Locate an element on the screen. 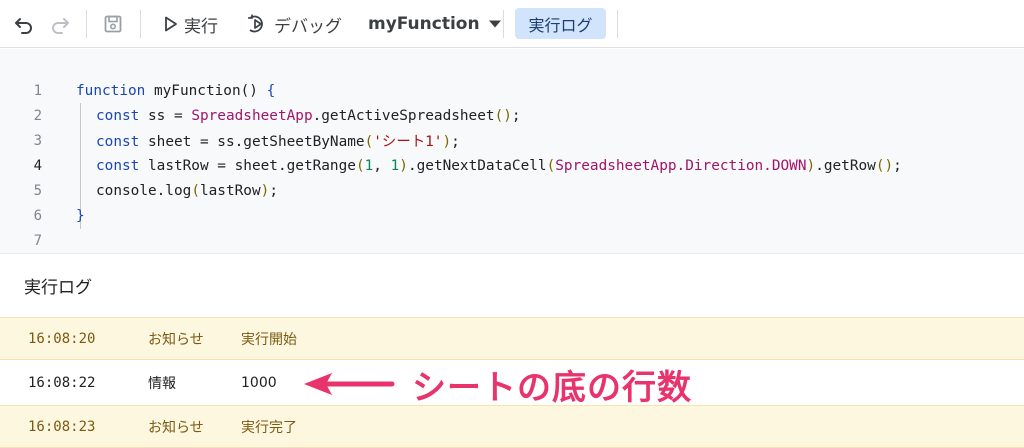  code-text: console.log(lastRow); is located at coordinates (187, 190).